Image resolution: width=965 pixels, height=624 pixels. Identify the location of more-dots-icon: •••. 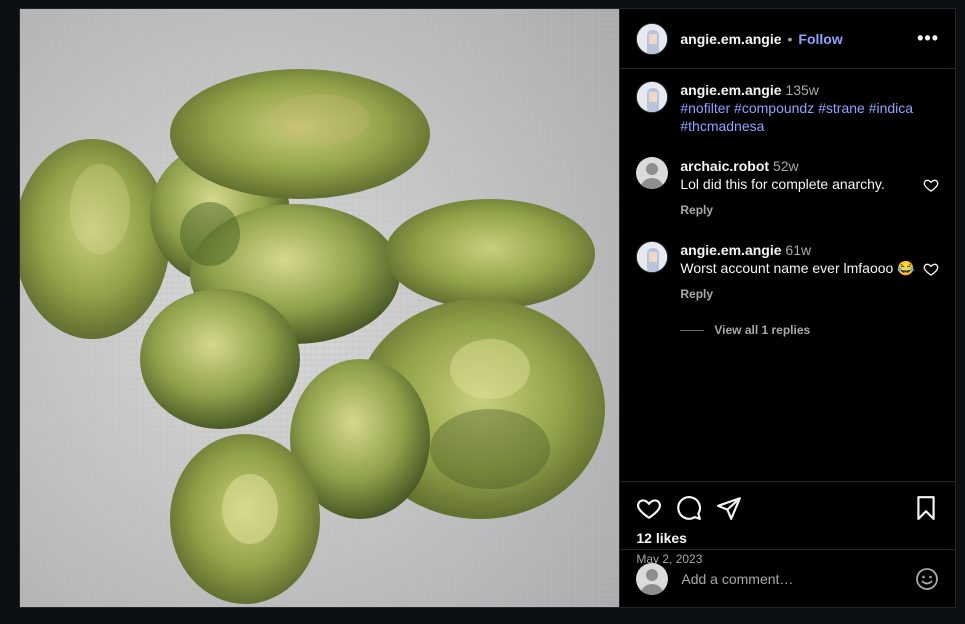
(928, 38).